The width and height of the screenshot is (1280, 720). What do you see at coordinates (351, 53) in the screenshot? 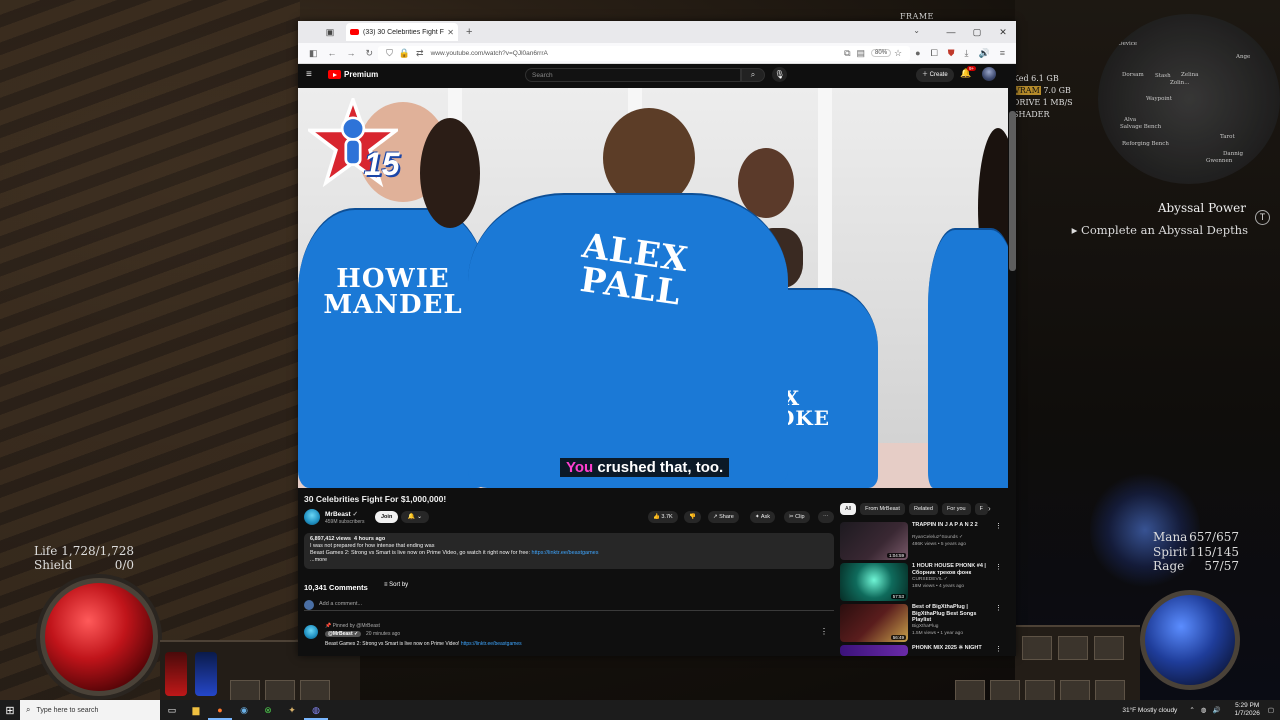
I see `forward-arrow-icon: →` at bounding box center [351, 53].